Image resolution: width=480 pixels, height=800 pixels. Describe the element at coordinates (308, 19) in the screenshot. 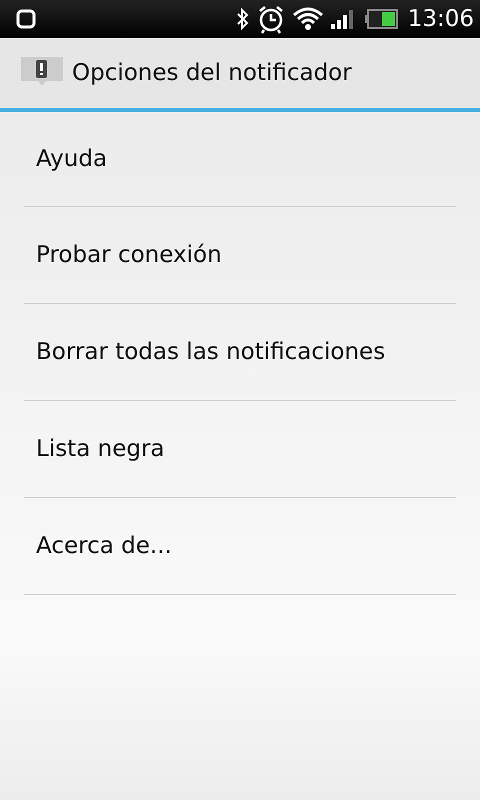

I see `wifi-icon` at that location.